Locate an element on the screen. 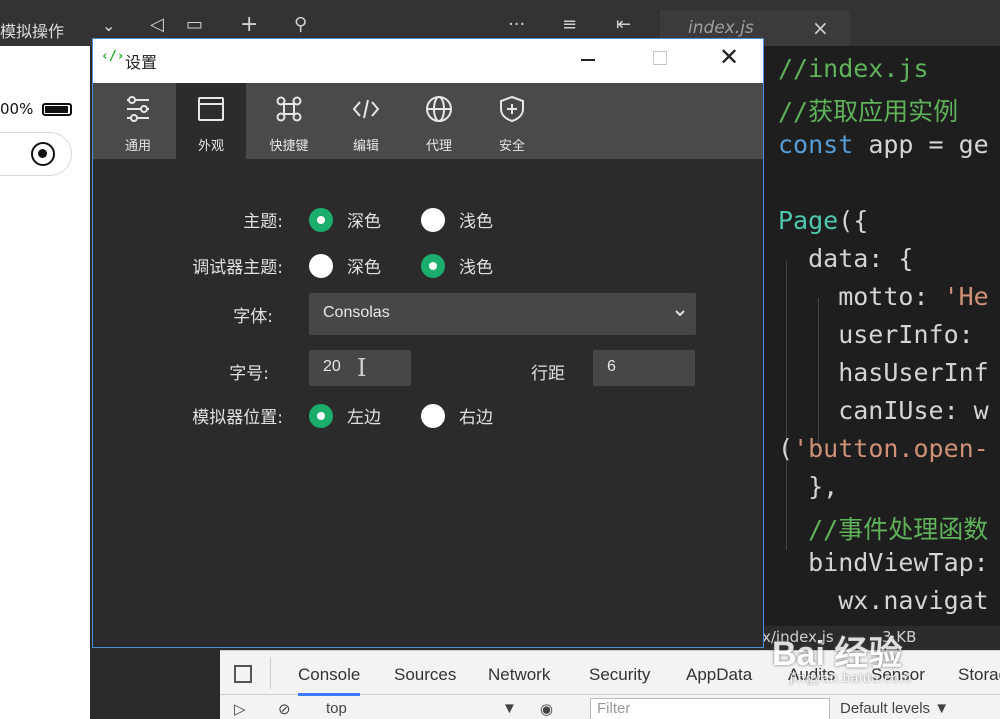 This screenshot has height=719, width=1000. baidu-watermark: Bai 经验 jingyan.baidu.com is located at coordinates (872, 657).